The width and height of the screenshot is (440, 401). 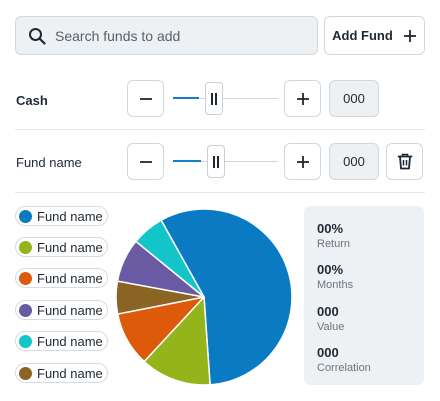 I want to click on search-input: Search funds to add, so click(x=166, y=35).